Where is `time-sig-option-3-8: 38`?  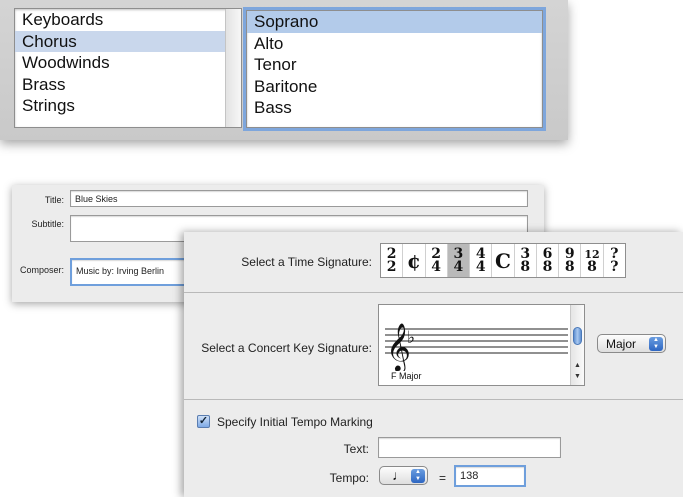
time-sig-option-3-8: 38 is located at coordinates (526, 260).